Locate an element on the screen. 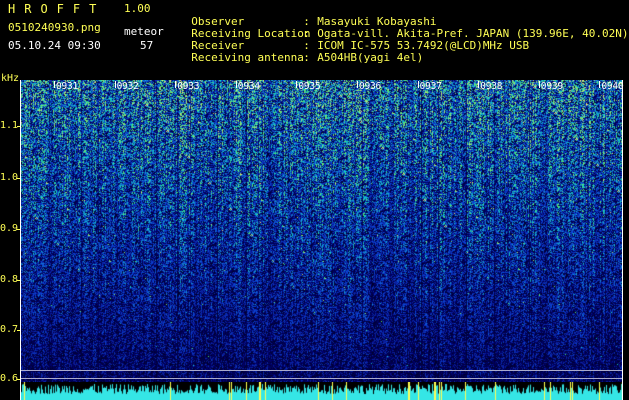 The image size is (629, 400). time-tick-label: 0934 is located at coordinates (248, 86).